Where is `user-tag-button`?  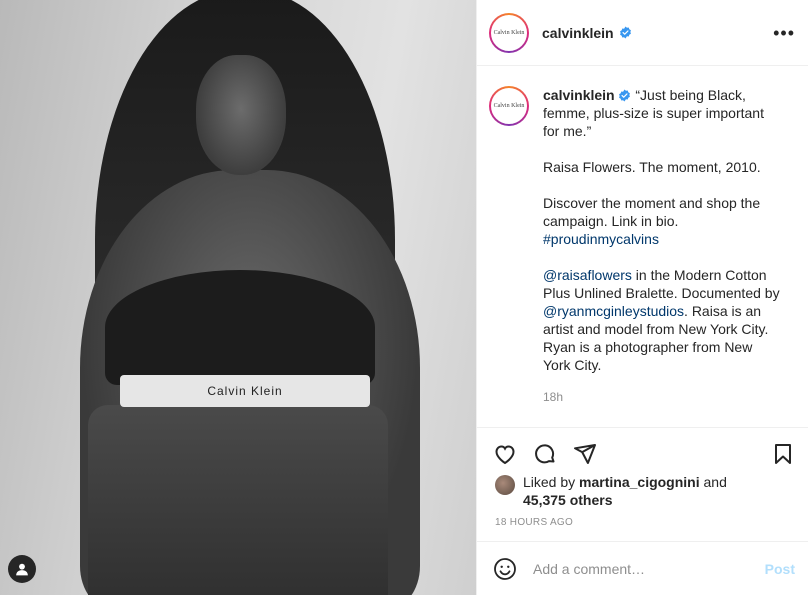
user-tag-button is located at coordinates (22, 569).